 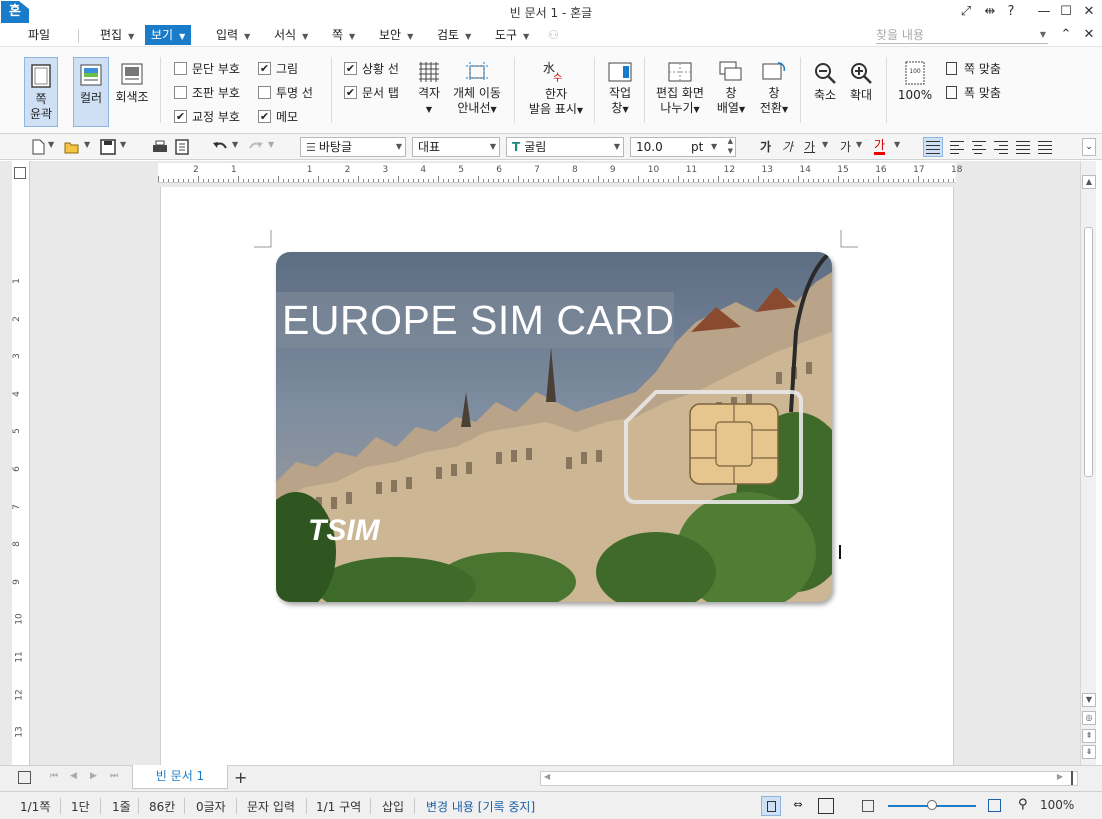 I want to click on first-tab-icon: ⏮, so click(x=54, y=776).